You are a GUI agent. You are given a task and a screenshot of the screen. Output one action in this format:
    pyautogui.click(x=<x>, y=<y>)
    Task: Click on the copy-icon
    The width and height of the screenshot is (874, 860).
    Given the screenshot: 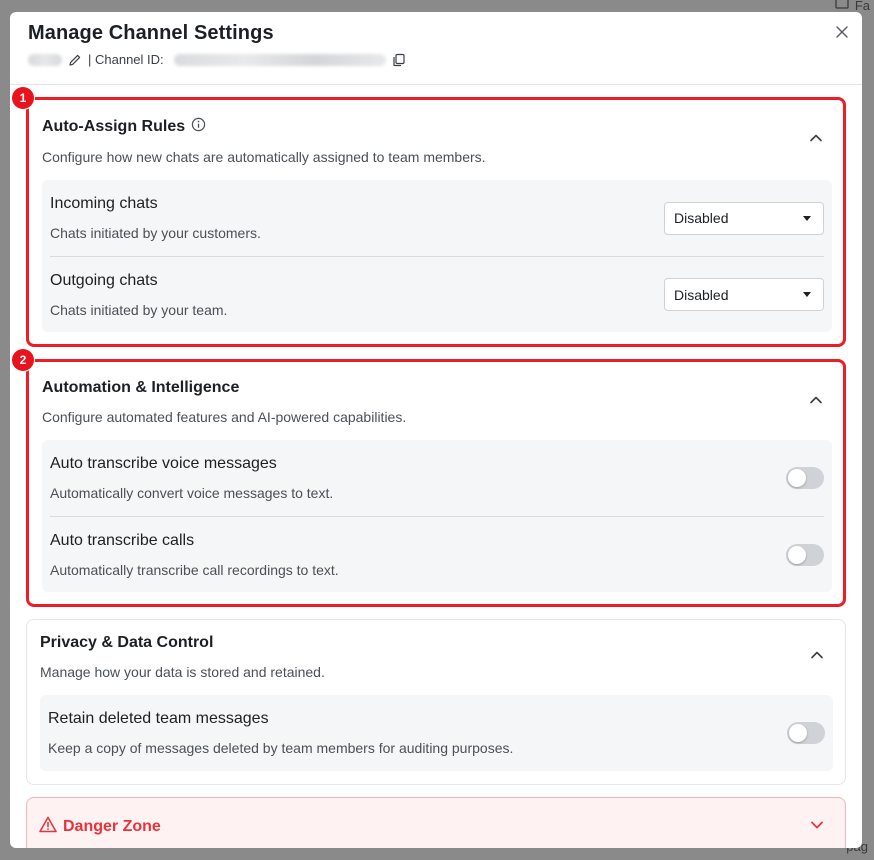 What is the action you would take?
    pyautogui.click(x=399, y=60)
    